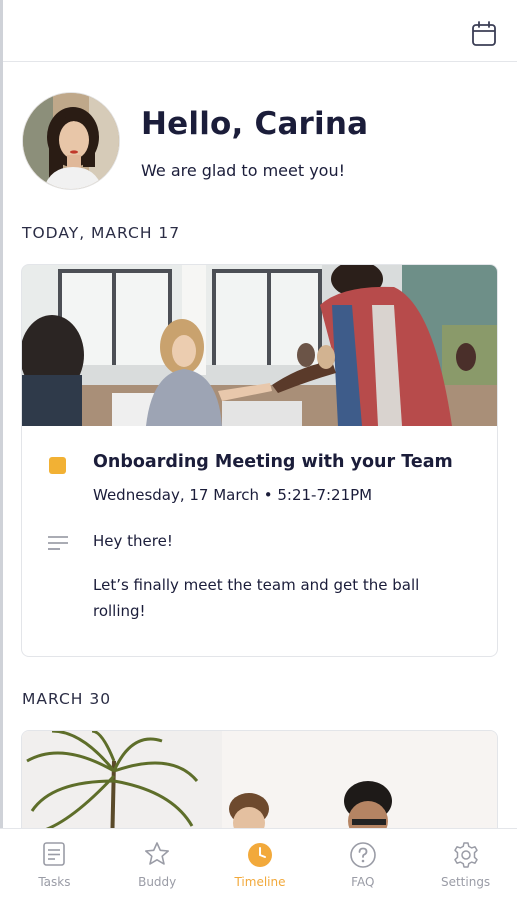 This screenshot has width=517, height=900. What do you see at coordinates (273, 462) in the screenshot?
I see `event-title: Onboarding Meeting with your Team` at bounding box center [273, 462].